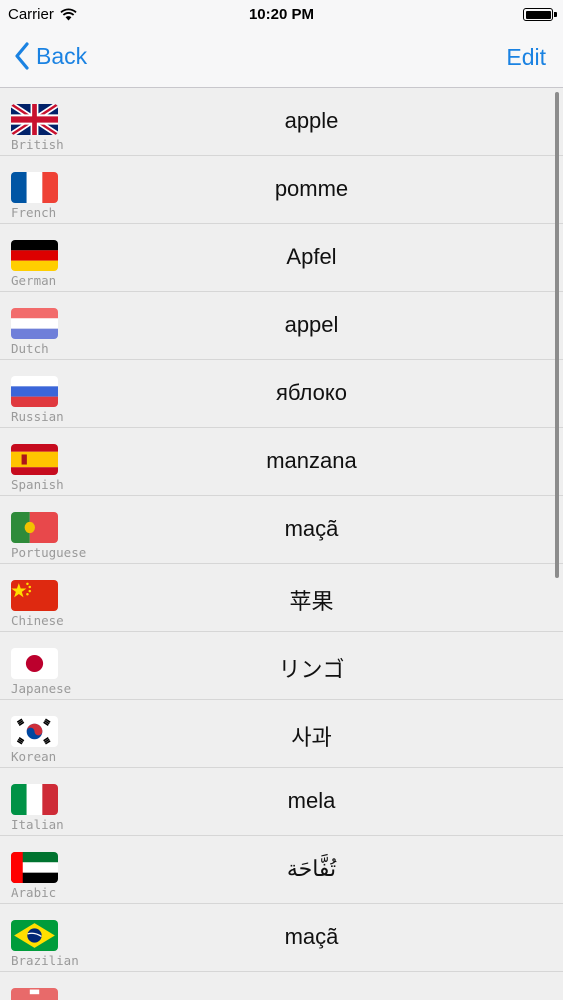  I want to click on status-bar: Carrier 10:20 PM, so click(281, 15).